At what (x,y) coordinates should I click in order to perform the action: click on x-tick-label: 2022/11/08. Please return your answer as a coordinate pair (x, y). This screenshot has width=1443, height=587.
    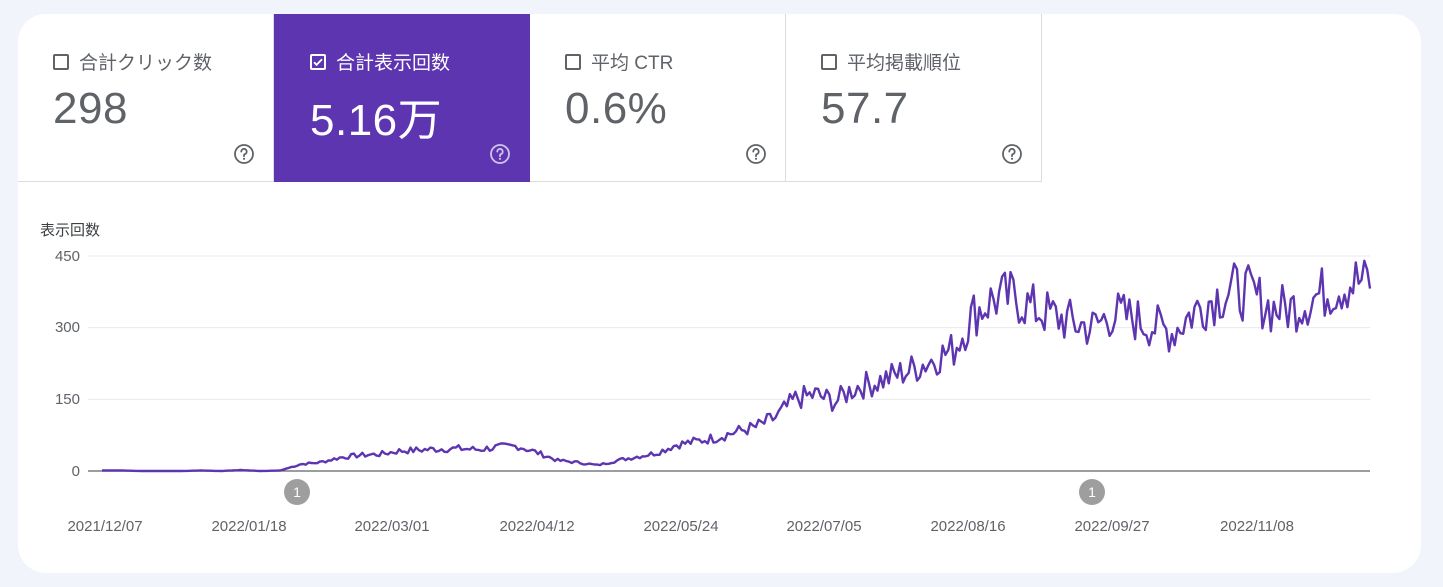
    Looking at the image, I should click on (1257, 526).